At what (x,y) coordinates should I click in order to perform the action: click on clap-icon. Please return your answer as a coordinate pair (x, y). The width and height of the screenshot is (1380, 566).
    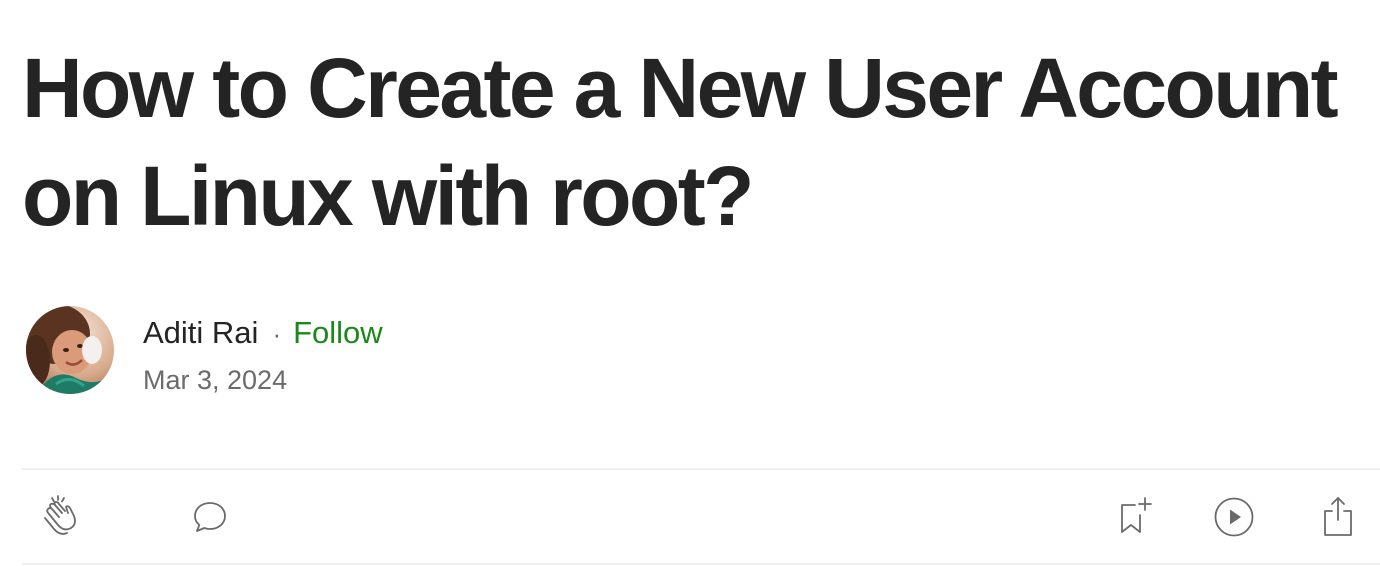
    Looking at the image, I should click on (60, 515).